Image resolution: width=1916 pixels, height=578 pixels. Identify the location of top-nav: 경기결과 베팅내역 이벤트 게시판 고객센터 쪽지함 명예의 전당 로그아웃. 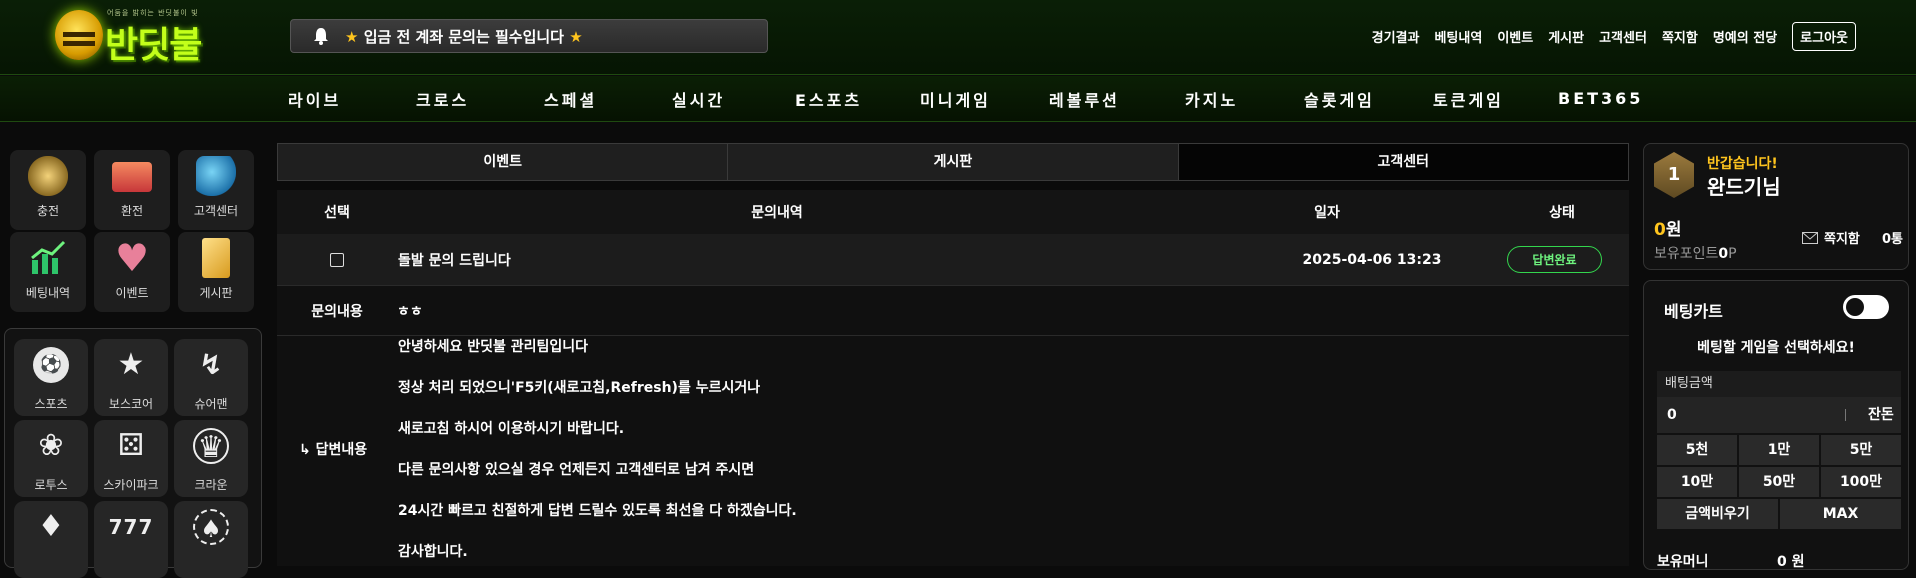
(1614, 36).